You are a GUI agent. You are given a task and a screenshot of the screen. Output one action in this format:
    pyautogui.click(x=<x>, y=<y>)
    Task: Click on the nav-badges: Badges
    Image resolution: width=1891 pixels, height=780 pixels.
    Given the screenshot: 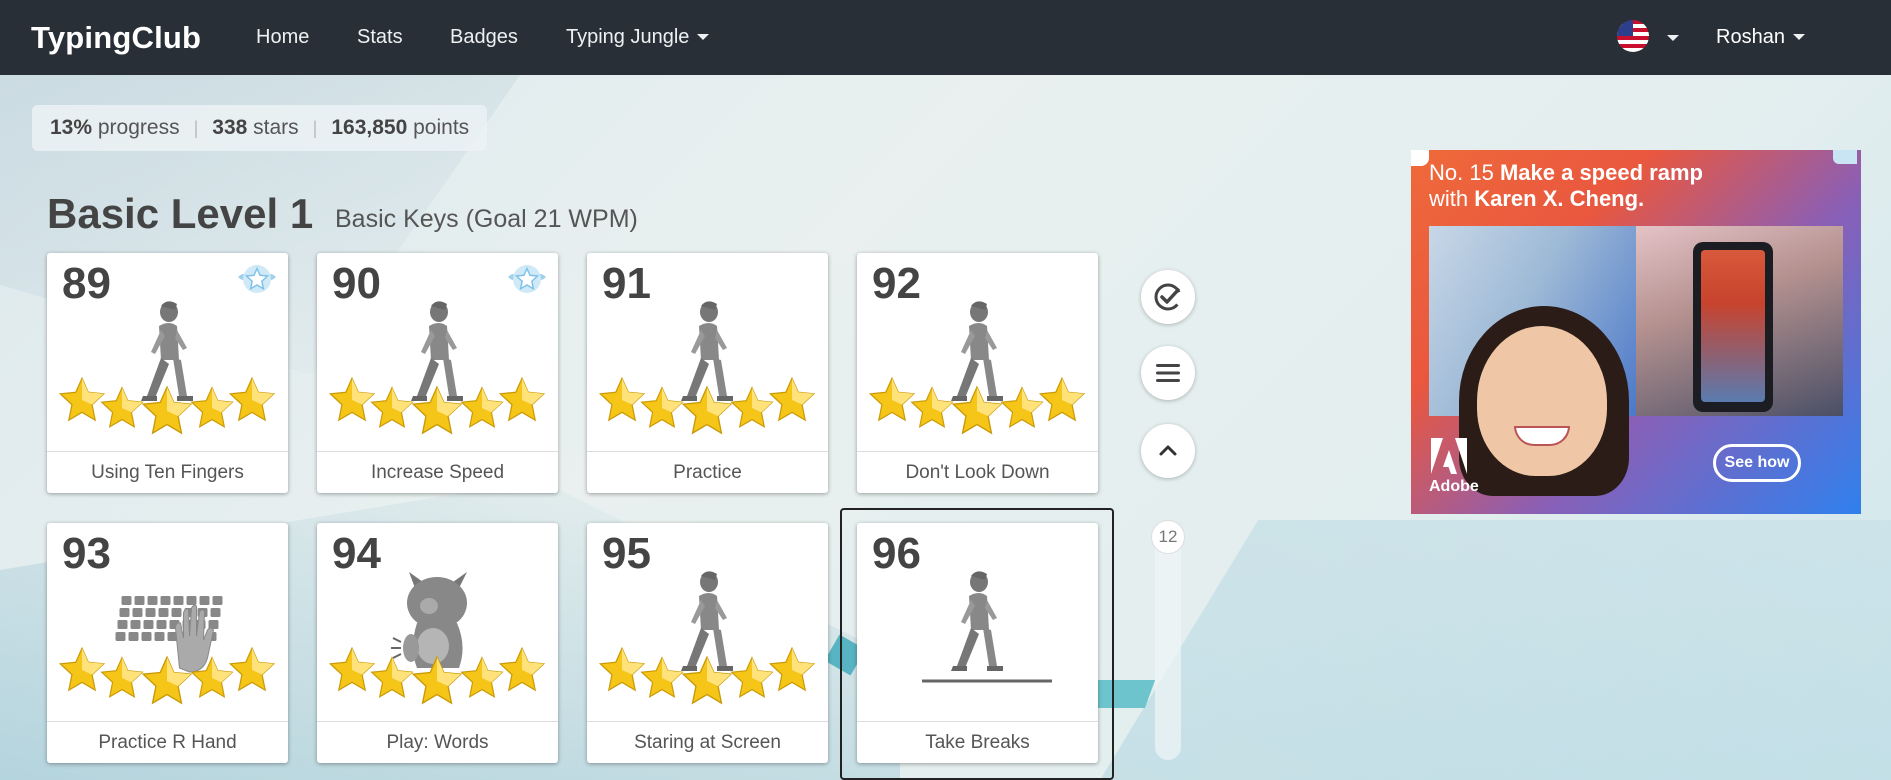 What is the action you would take?
    pyautogui.click(x=484, y=37)
    